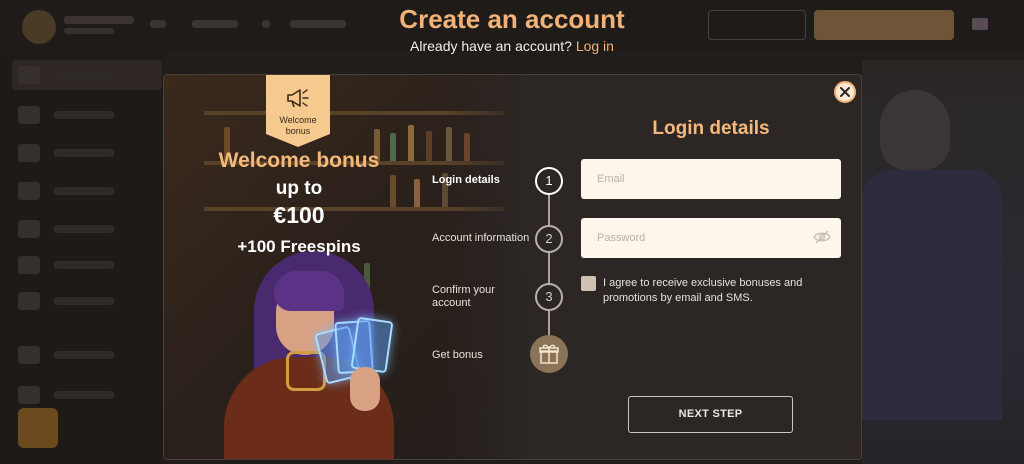 The image size is (1024, 464). Describe the element at coordinates (621, 238) in the screenshot. I see `password-placeholder: Password` at that location.